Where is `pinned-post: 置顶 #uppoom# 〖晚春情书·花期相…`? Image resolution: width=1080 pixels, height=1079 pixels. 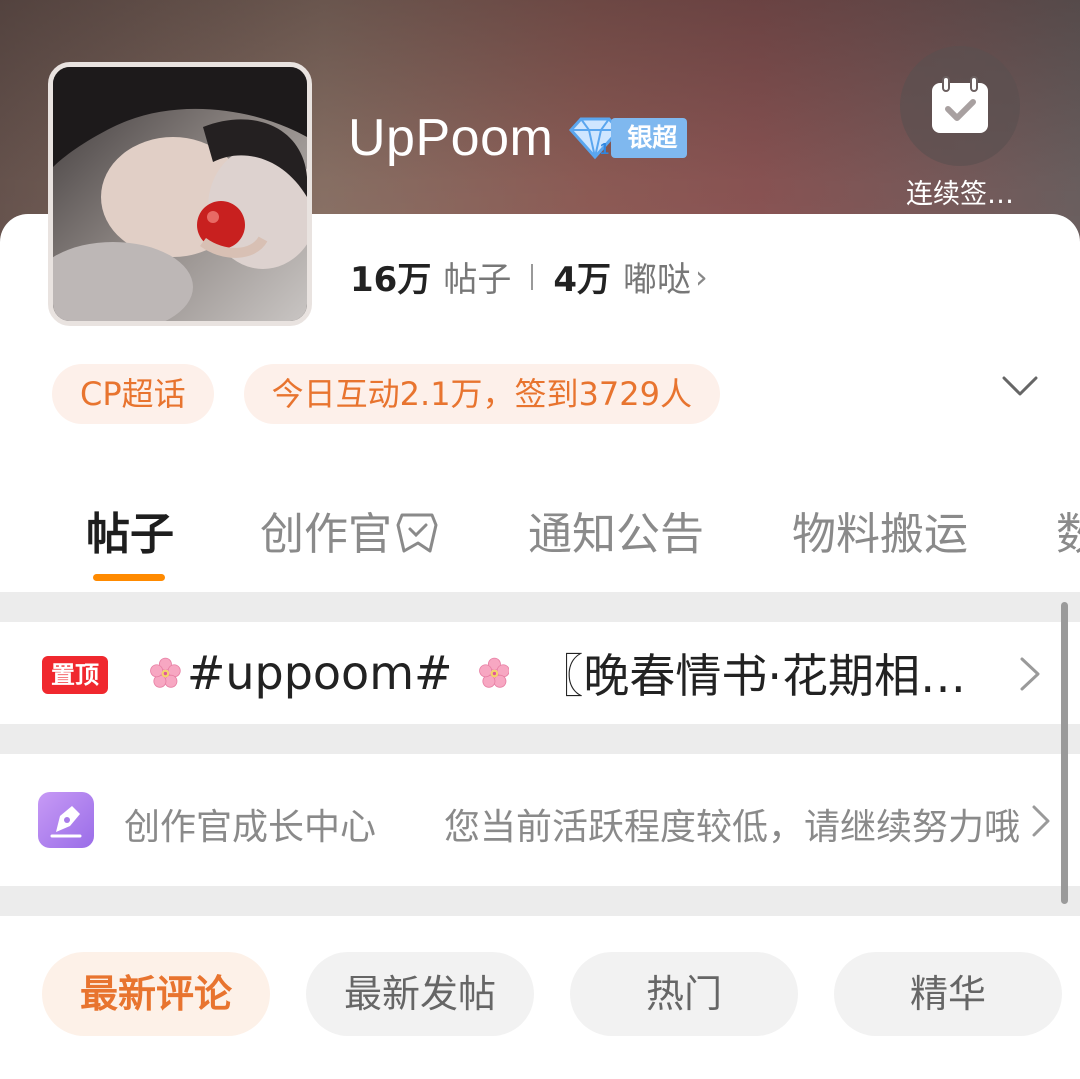 pinned-post: 置顶 #uppoom# 〖晚春情书·花期相… is located at coordinates (540, 673).